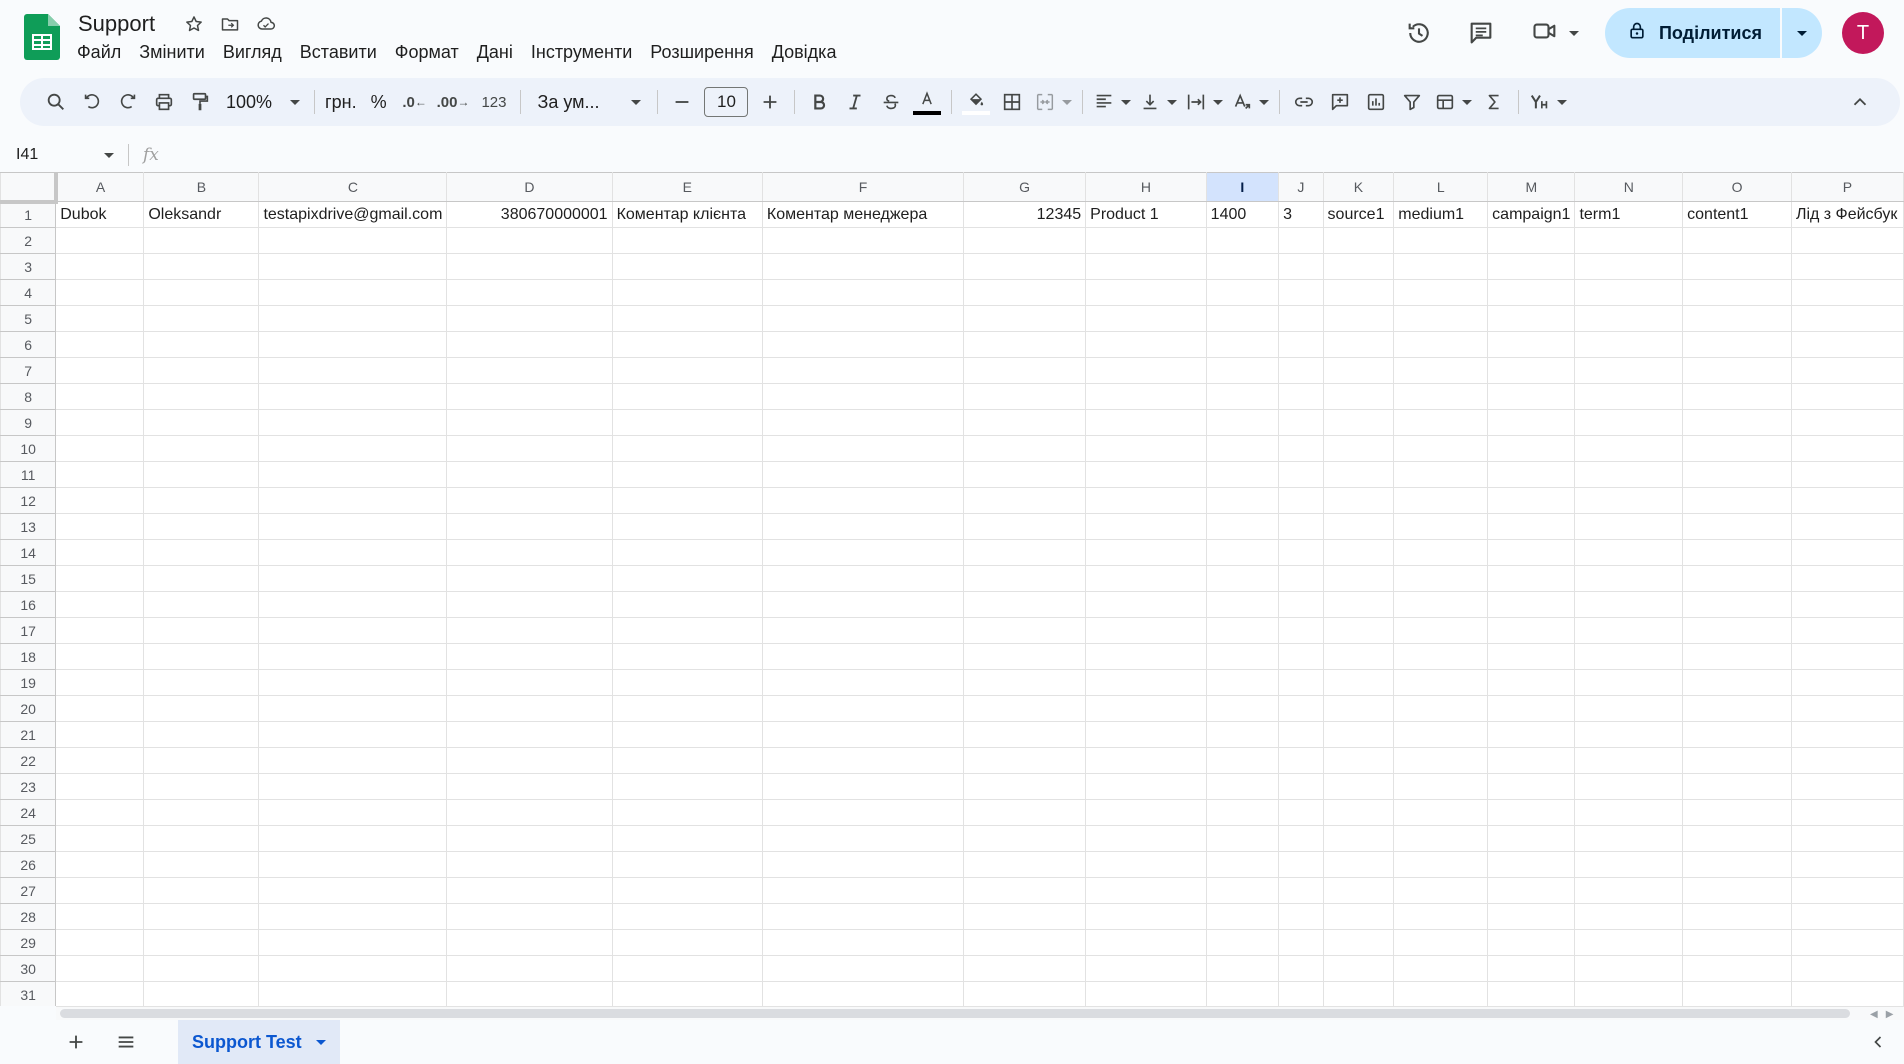 The image size is (1904, 1064). Describe the element at coordinates (28, 448) in the screenshot. I see `row-header: 10` at that location.